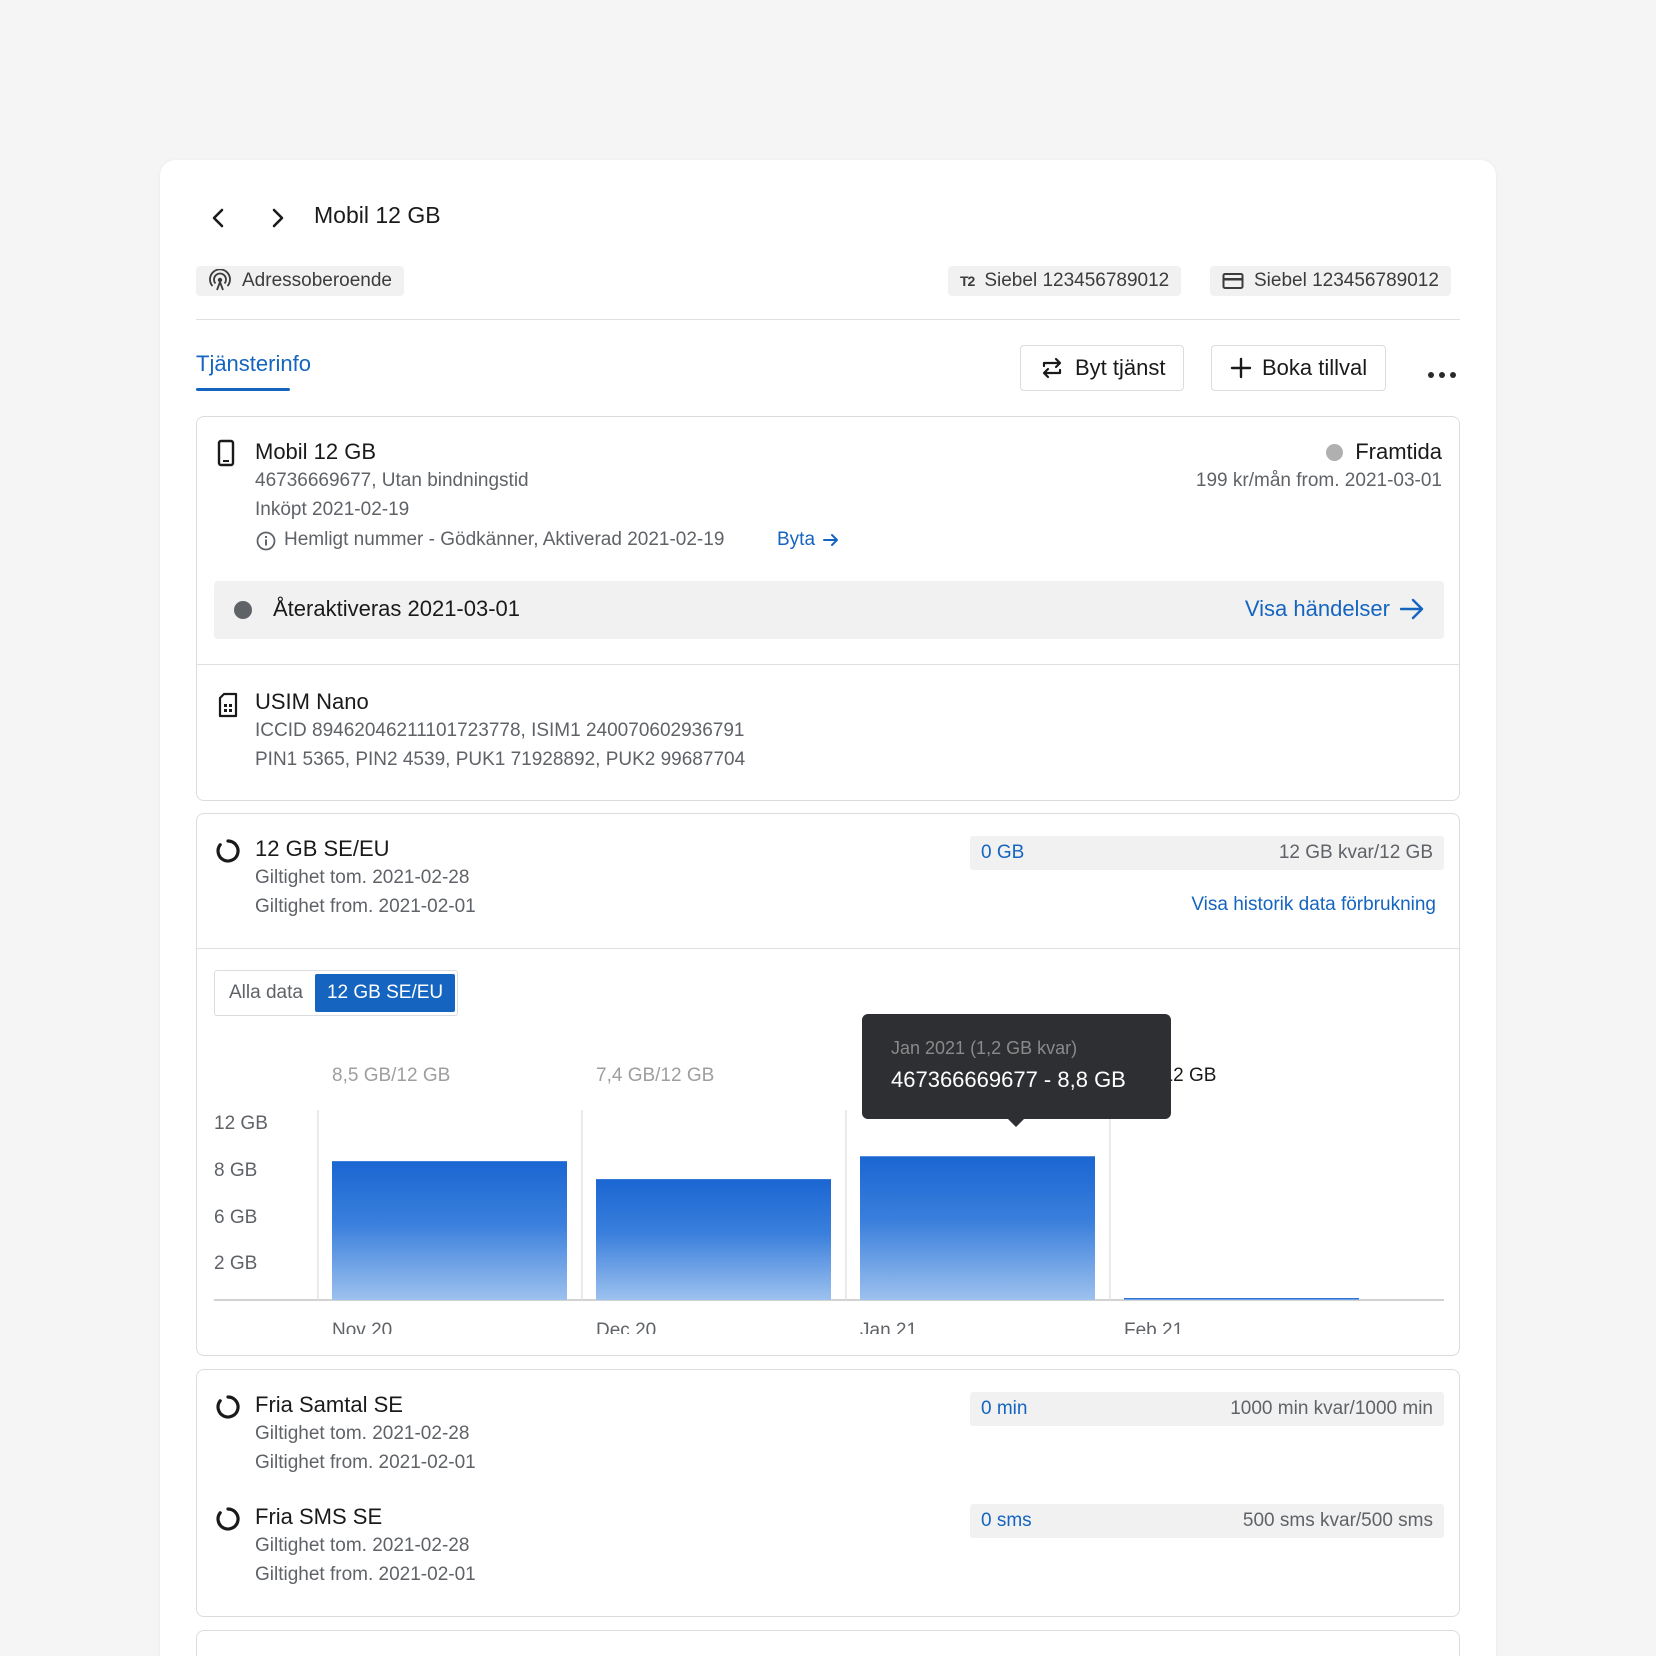 This screenshot has width=1656, height=1656. I want to click on x-tick-label: Feb 21, so click(1153, 1327).